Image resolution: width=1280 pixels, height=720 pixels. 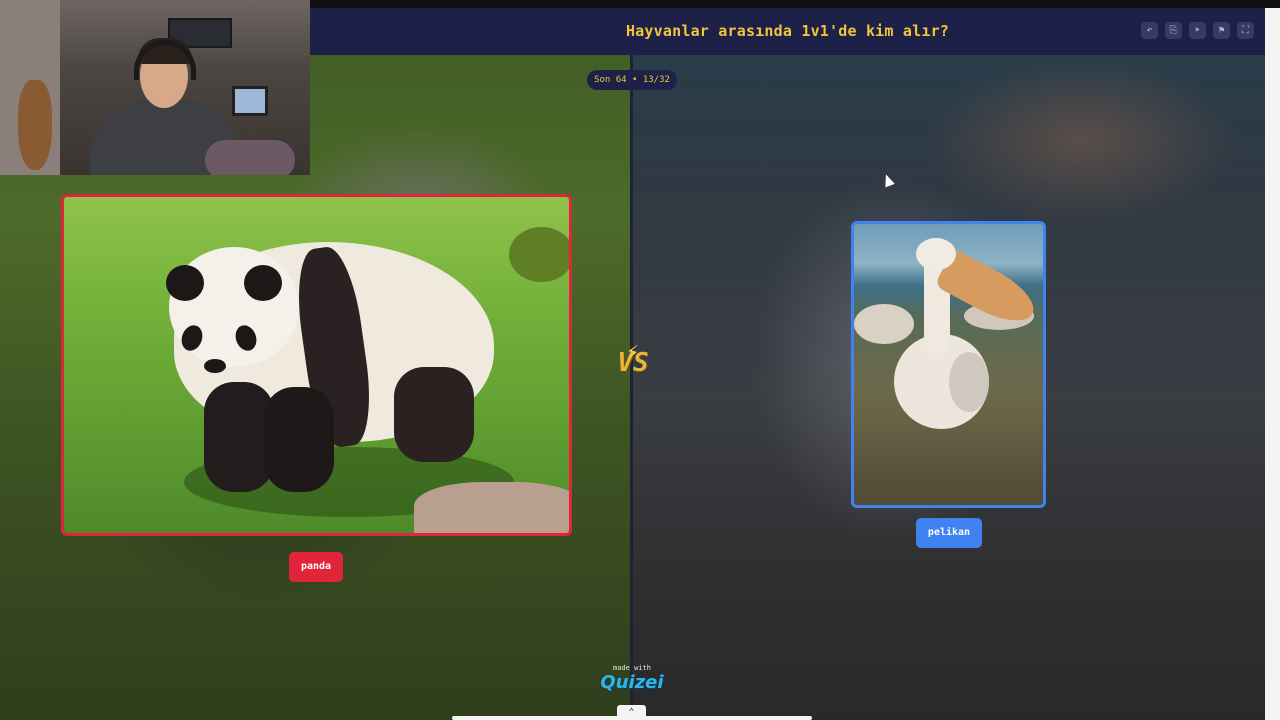 I want to click on chevron-up-icon: ⌃, so click(x=631, y=712).